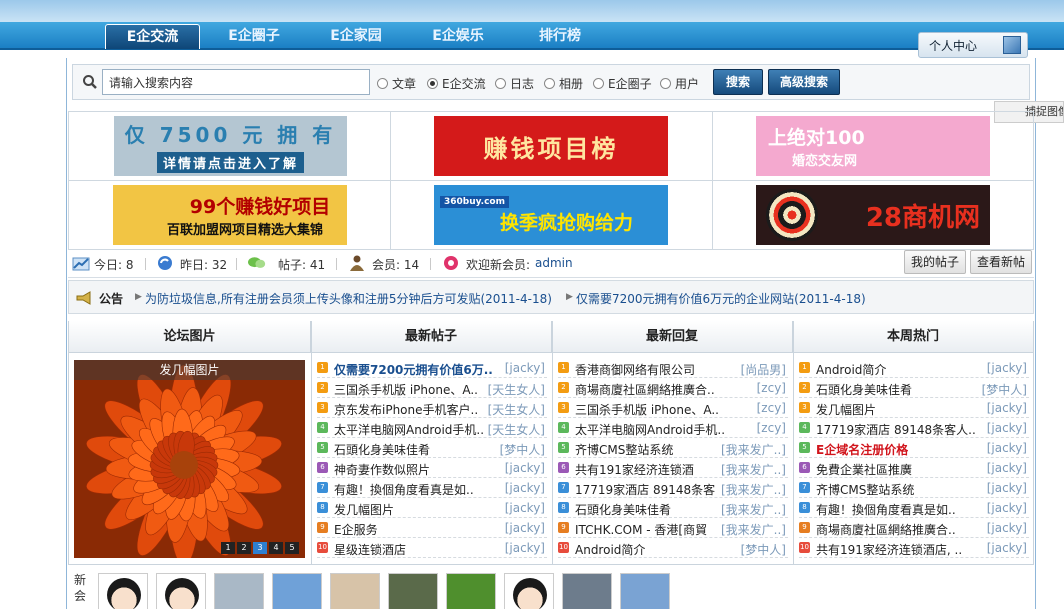 This screenshot has height=609, width=1064. What do you see at coordinates (673, 388) in the screenshot?
I see `list-item: 2 商場商廈社區網絡推廣合.. [zcy]` at bounding box center [673, 388].